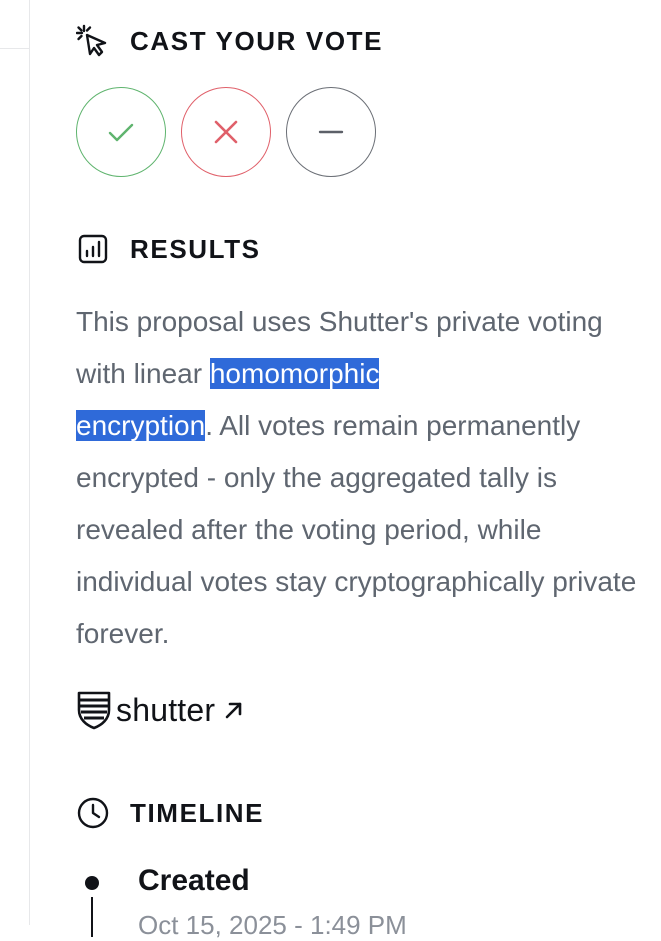 Image resolution: width=661 pixels, height=941 pixels. I want to click on vote-yes-button, so click(121, 132).